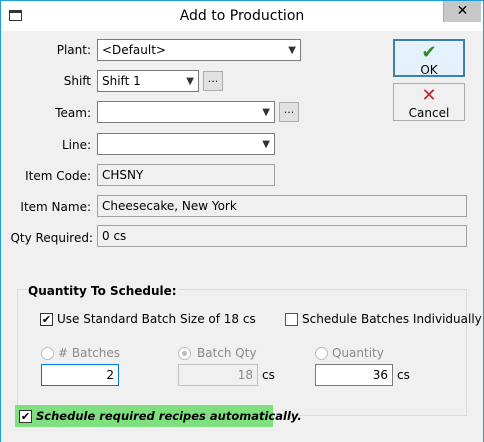  What do you see at coordinates (462, 11) in the screenshot?
I see `close-button: ✕` at bounding box center [462, 11].